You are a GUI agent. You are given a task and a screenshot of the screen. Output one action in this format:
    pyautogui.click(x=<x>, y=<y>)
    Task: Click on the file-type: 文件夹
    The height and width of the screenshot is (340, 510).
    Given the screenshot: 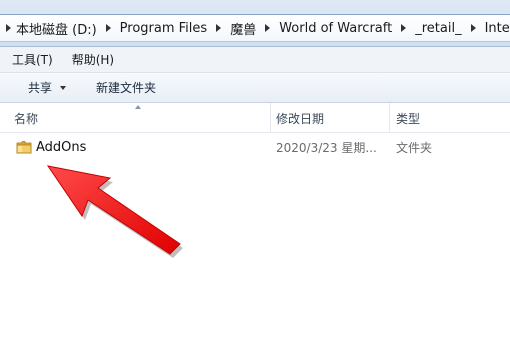 What is the action you would take?
    pyautogui.click(x=414, y=147)
    